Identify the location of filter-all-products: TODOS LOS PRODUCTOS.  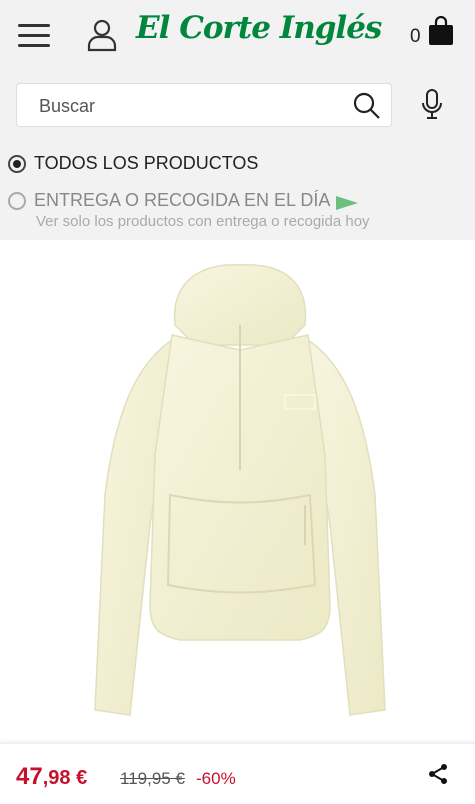
(133, 163).